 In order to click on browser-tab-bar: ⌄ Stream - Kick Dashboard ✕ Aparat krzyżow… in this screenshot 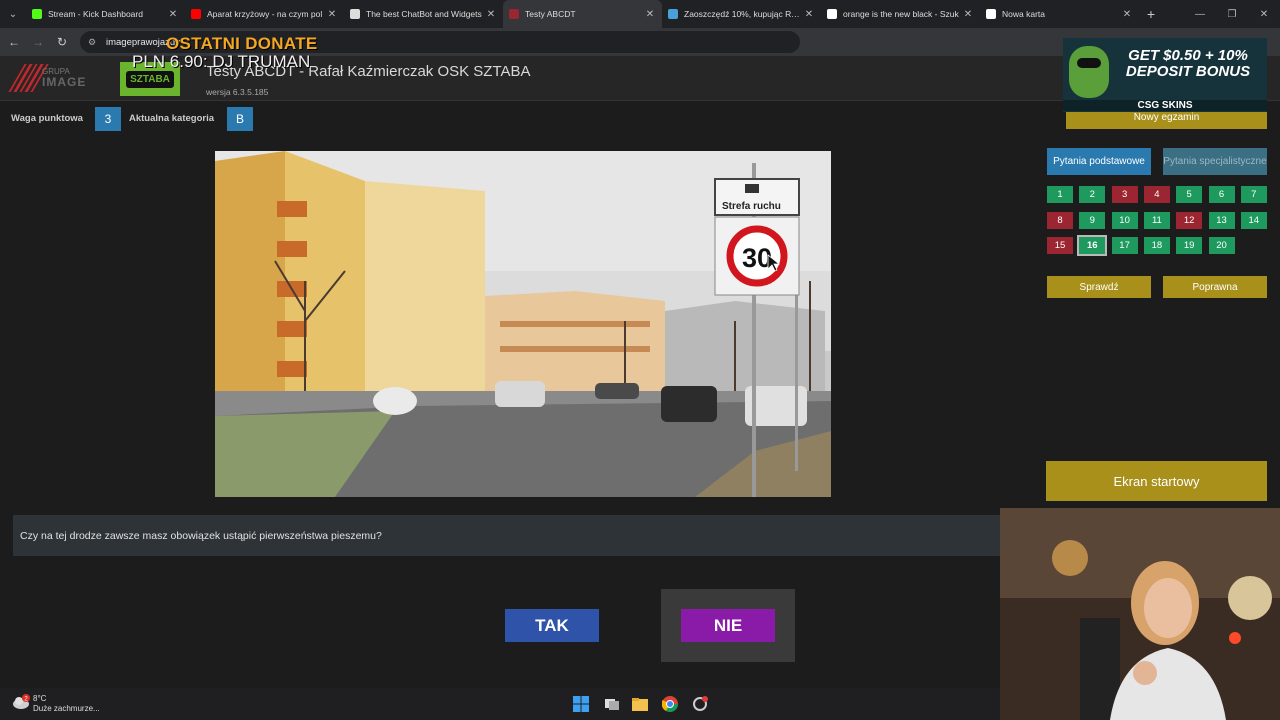, I will do `click(640, 14)`.